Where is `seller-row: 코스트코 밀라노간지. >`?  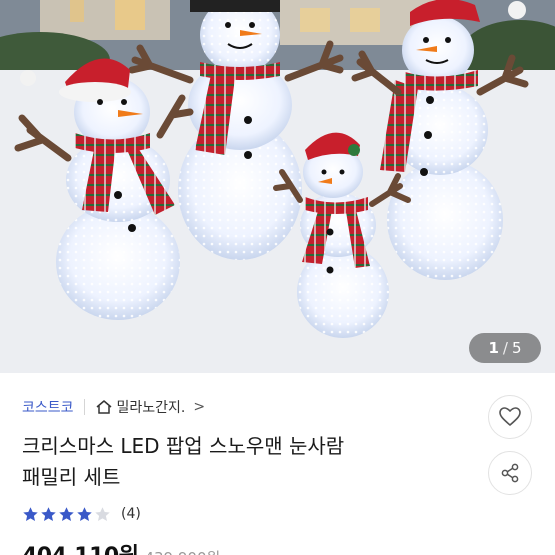
seller-row: 코스트코 밀라노간지. > is located at coordinates (113, 407).